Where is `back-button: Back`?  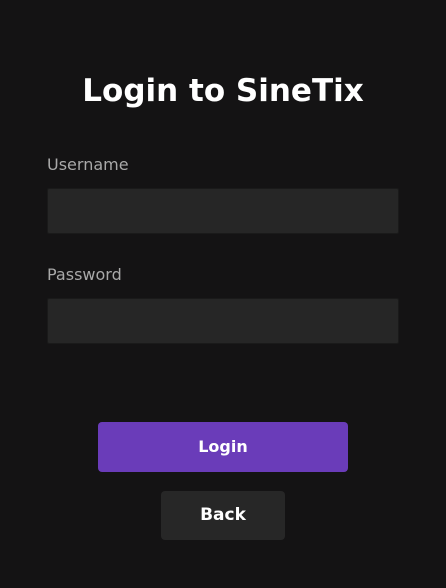
back-button: Back is located at coordinates (223, 515).